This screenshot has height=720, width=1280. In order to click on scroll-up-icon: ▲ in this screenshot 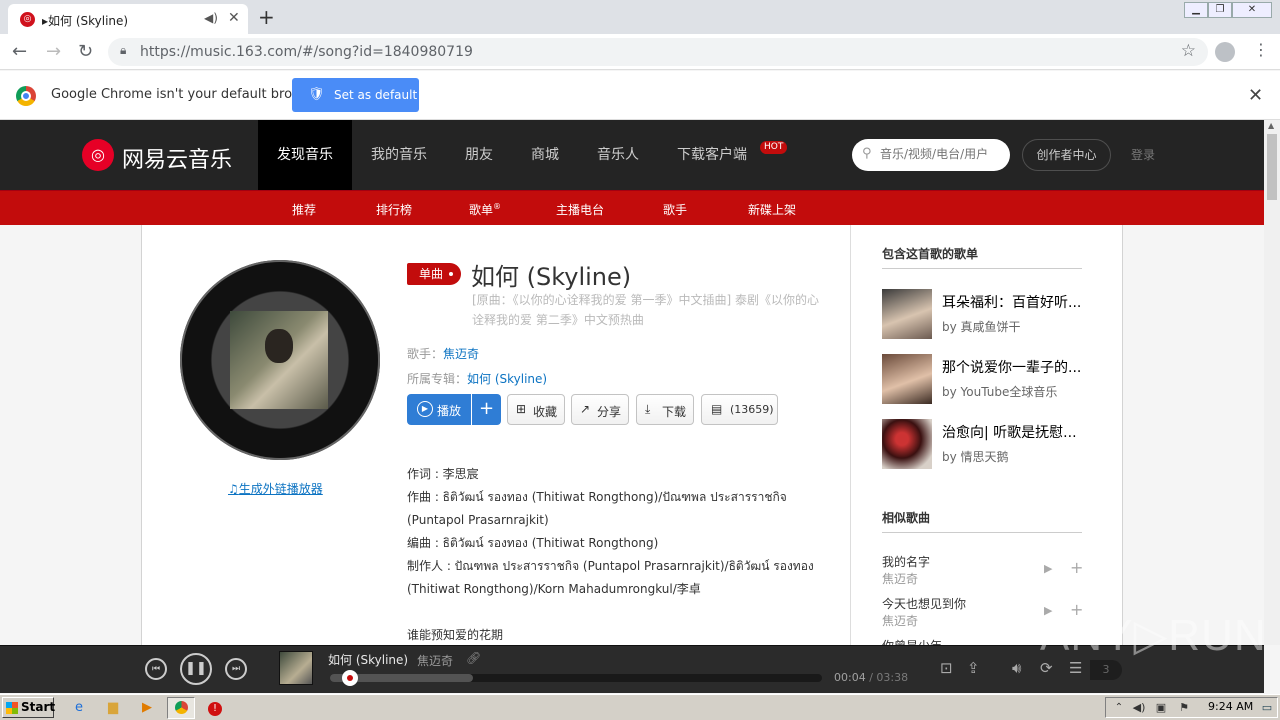, I will do `click(1271, 125)`.